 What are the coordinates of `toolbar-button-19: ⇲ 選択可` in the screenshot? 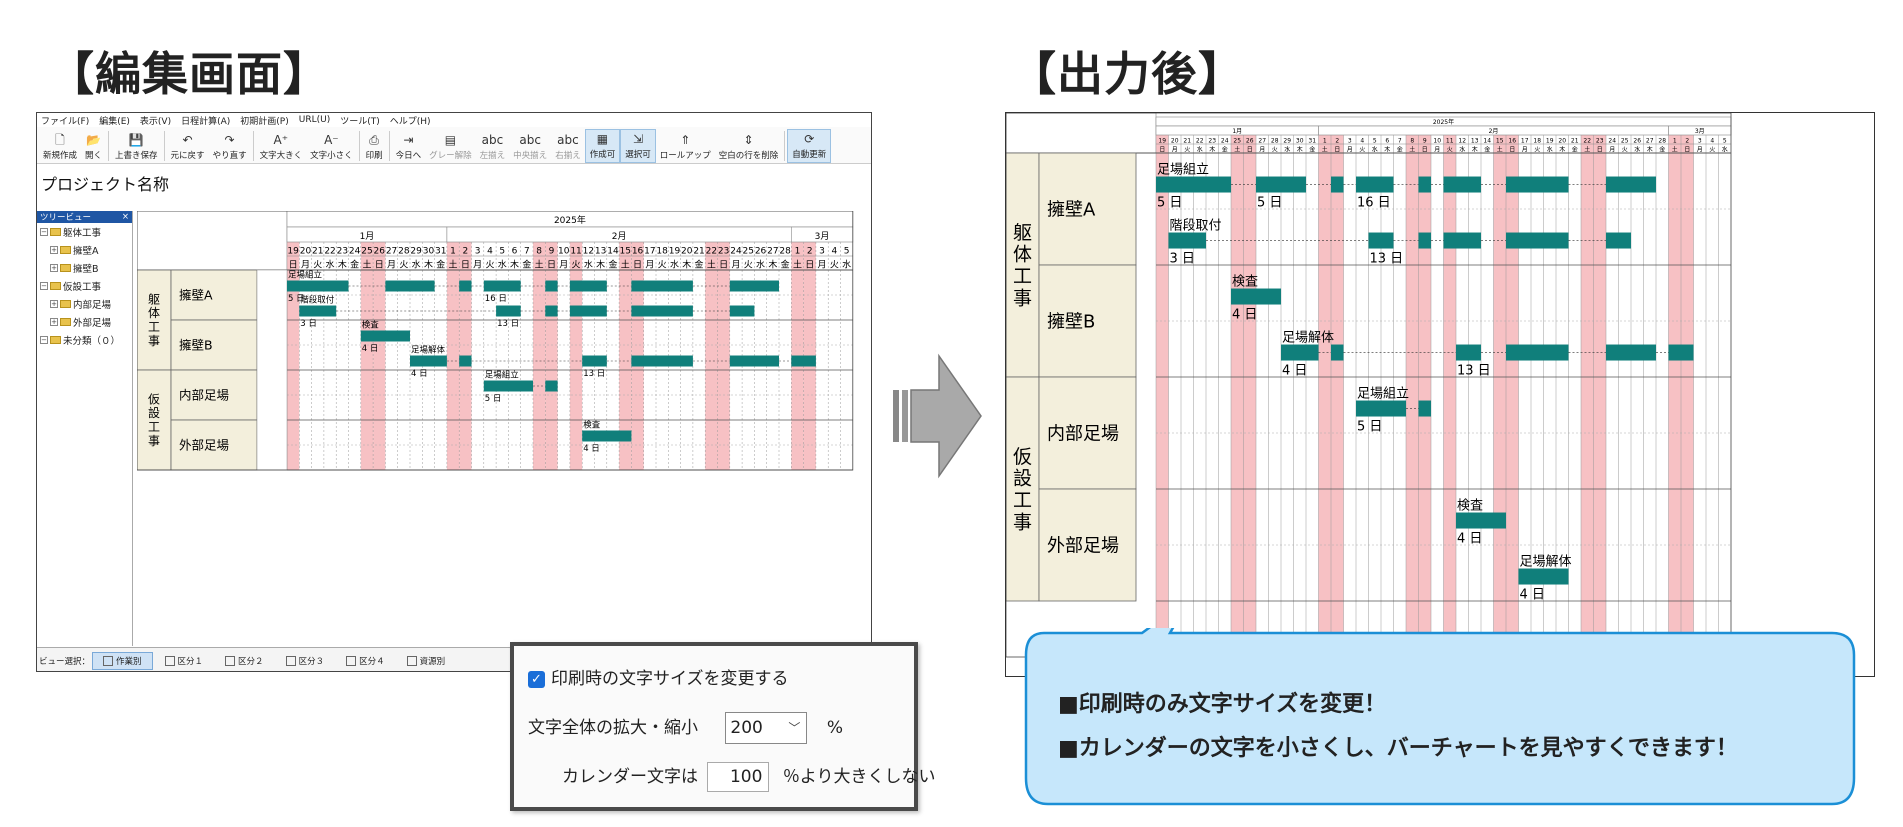 It's located at (638, 146).